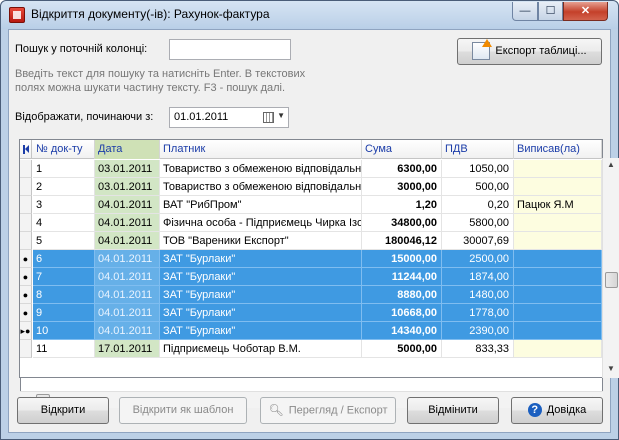 The width and height of the screenshot is (619, 440). What do you see at coordinates (64, 187) in the screenshot?
I see `cell-number: 2` at bounding box center [64, 187].